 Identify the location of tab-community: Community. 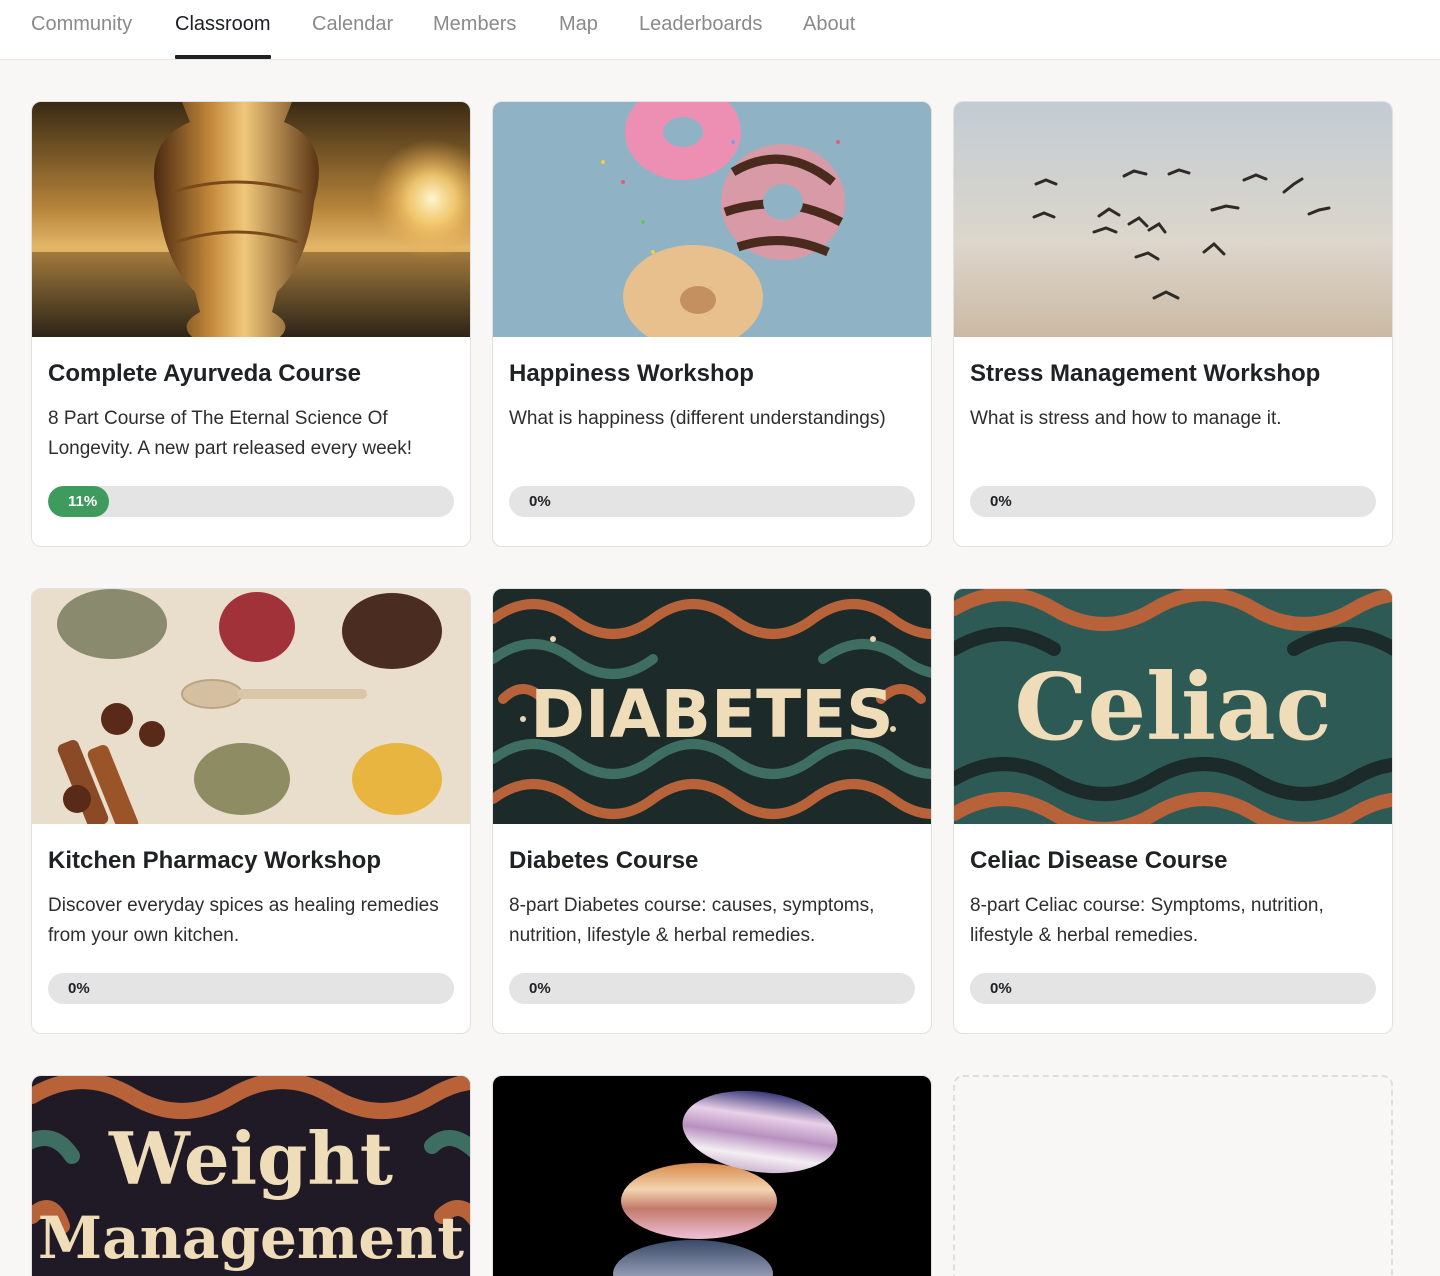
(81, 30).